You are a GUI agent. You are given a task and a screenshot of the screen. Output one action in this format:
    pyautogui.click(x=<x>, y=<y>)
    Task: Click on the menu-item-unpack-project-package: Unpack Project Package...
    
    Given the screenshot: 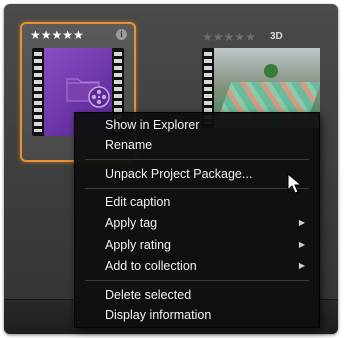 What is the action you would take?
    pyautogui.click(x=197, y=174)
    